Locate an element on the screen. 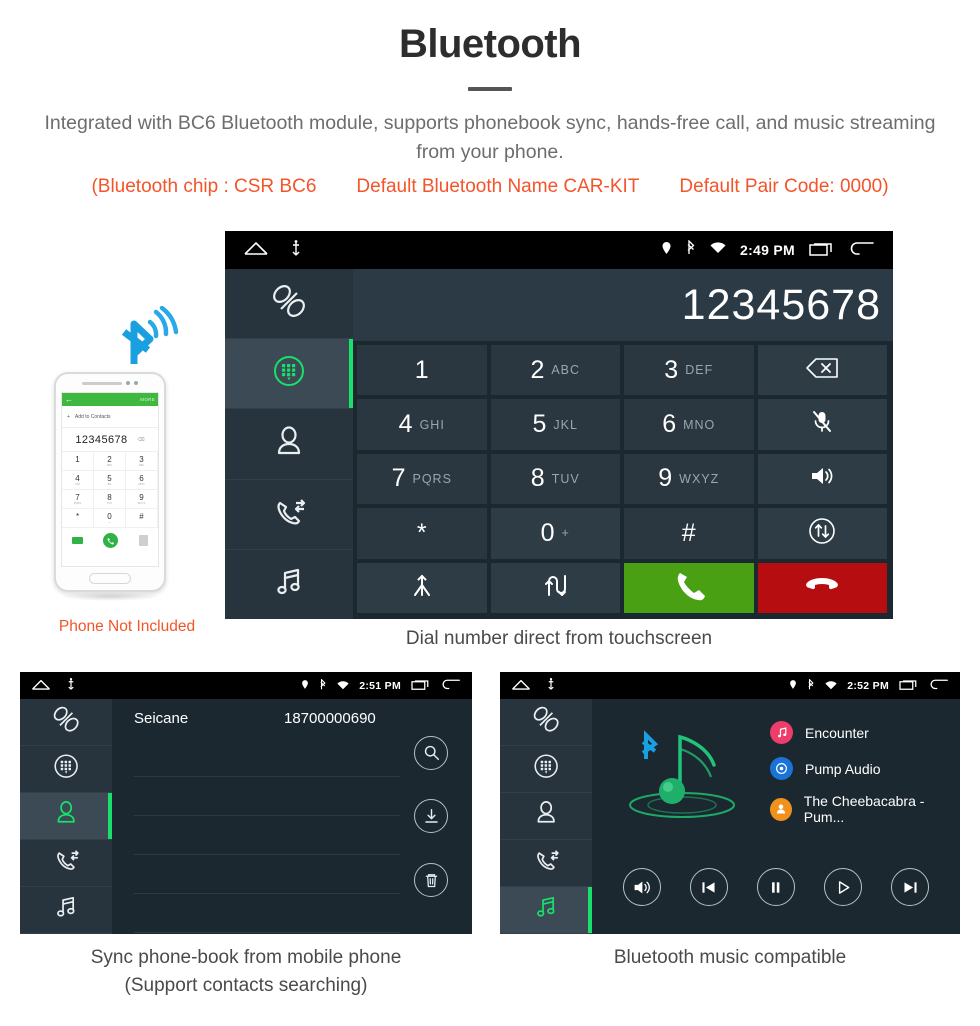  pause-button is located at coordinates (775, 887).